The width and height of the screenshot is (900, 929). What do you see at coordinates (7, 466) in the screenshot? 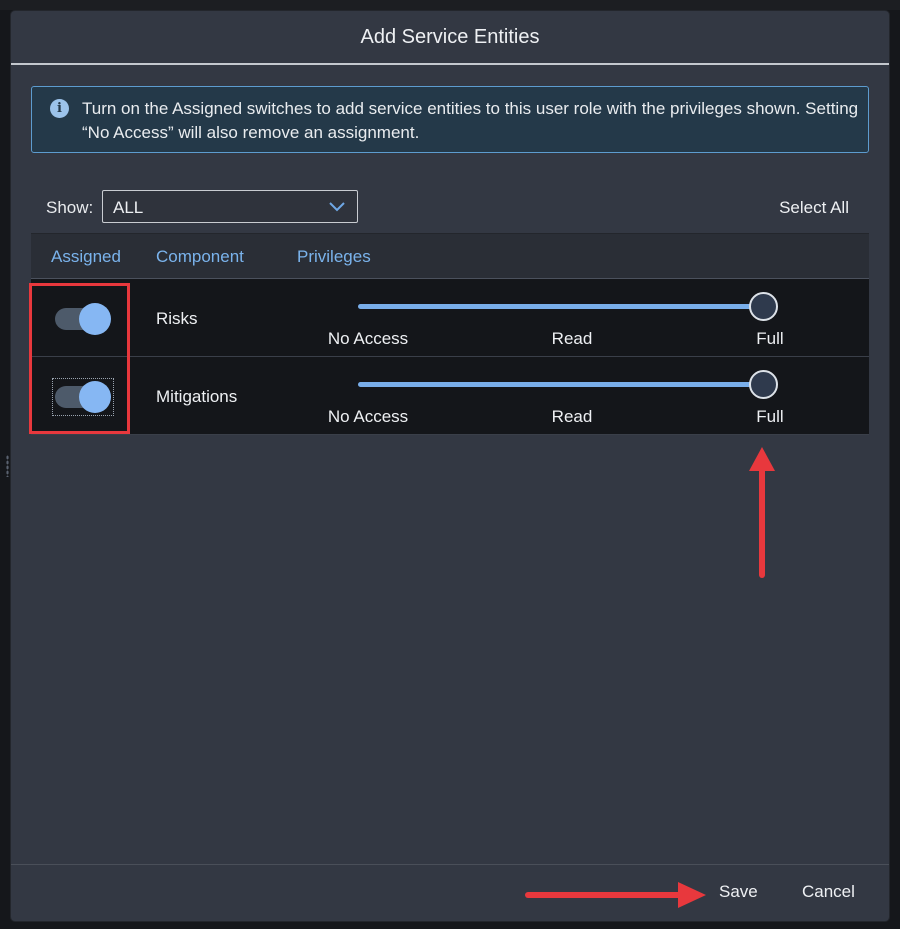
I see `resize-grip-icon` at bounding box center [7, 466].